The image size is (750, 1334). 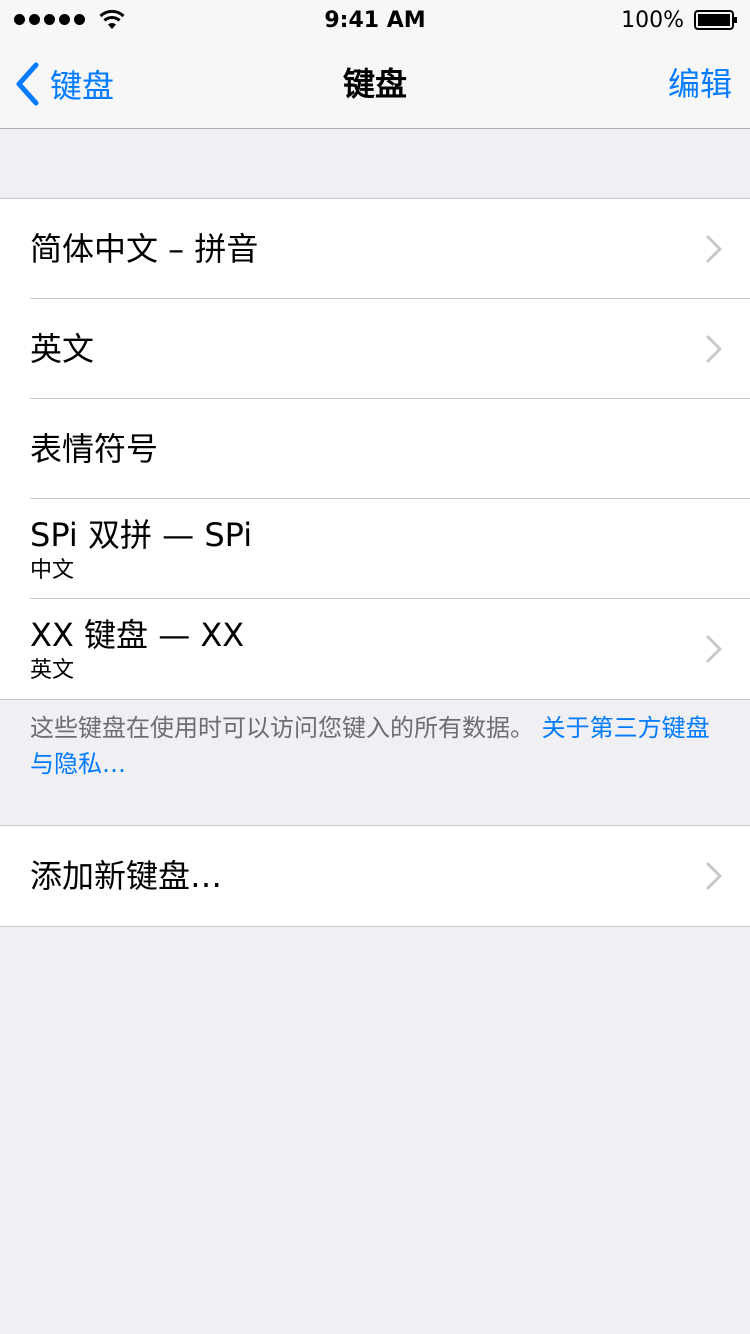 What do you see at coordinates (390, 449) in the screenshot?
I see `keyboard-item-emoji: 表情符号` at bounding box center [390, 449].